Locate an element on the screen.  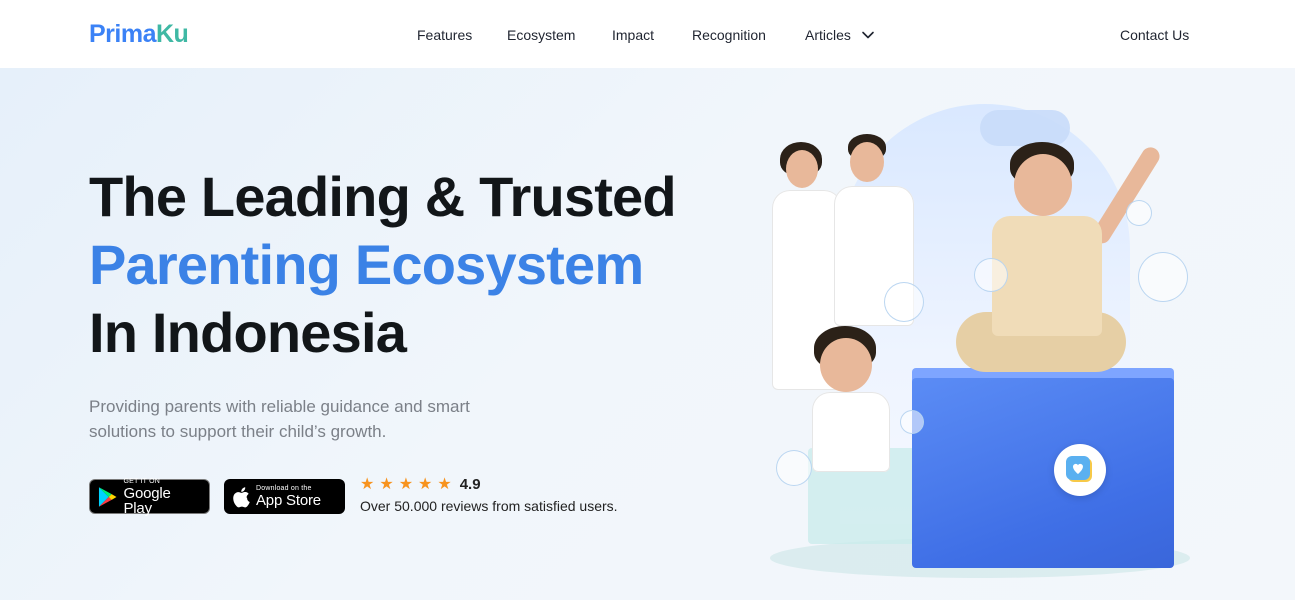
logo-text-prima: Prima is located at coordinates (122, 34).